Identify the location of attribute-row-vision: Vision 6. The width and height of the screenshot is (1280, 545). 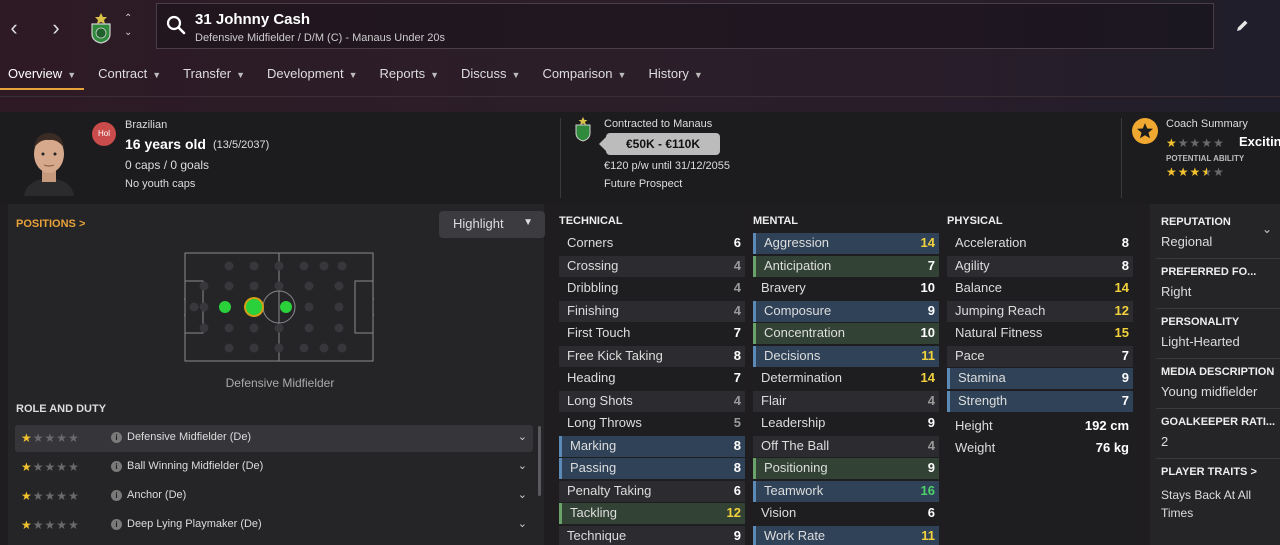
(846, 513).